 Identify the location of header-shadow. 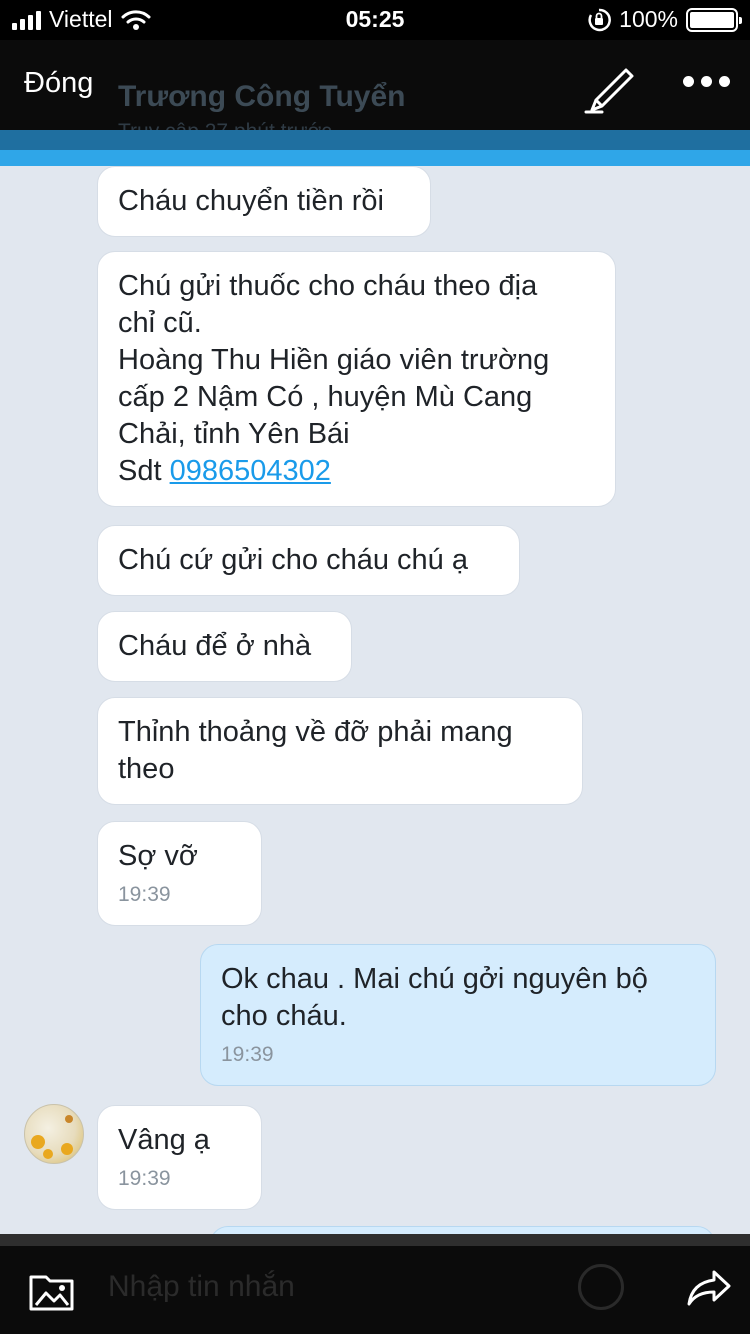
(375, 140).